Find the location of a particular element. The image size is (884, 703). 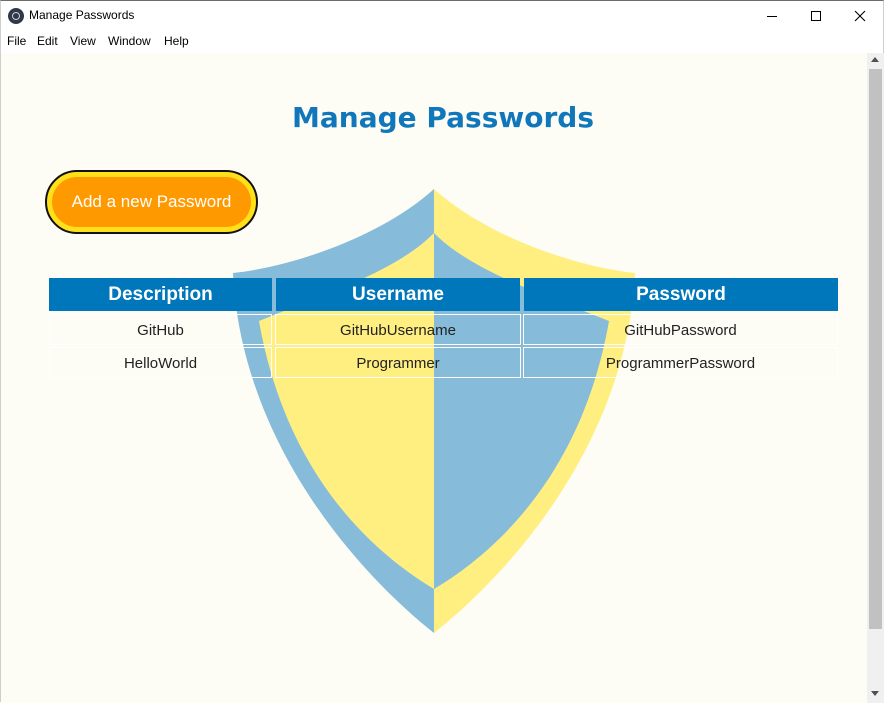

table-cell-username: GitHubUsername is located at coordinates (398, 329).